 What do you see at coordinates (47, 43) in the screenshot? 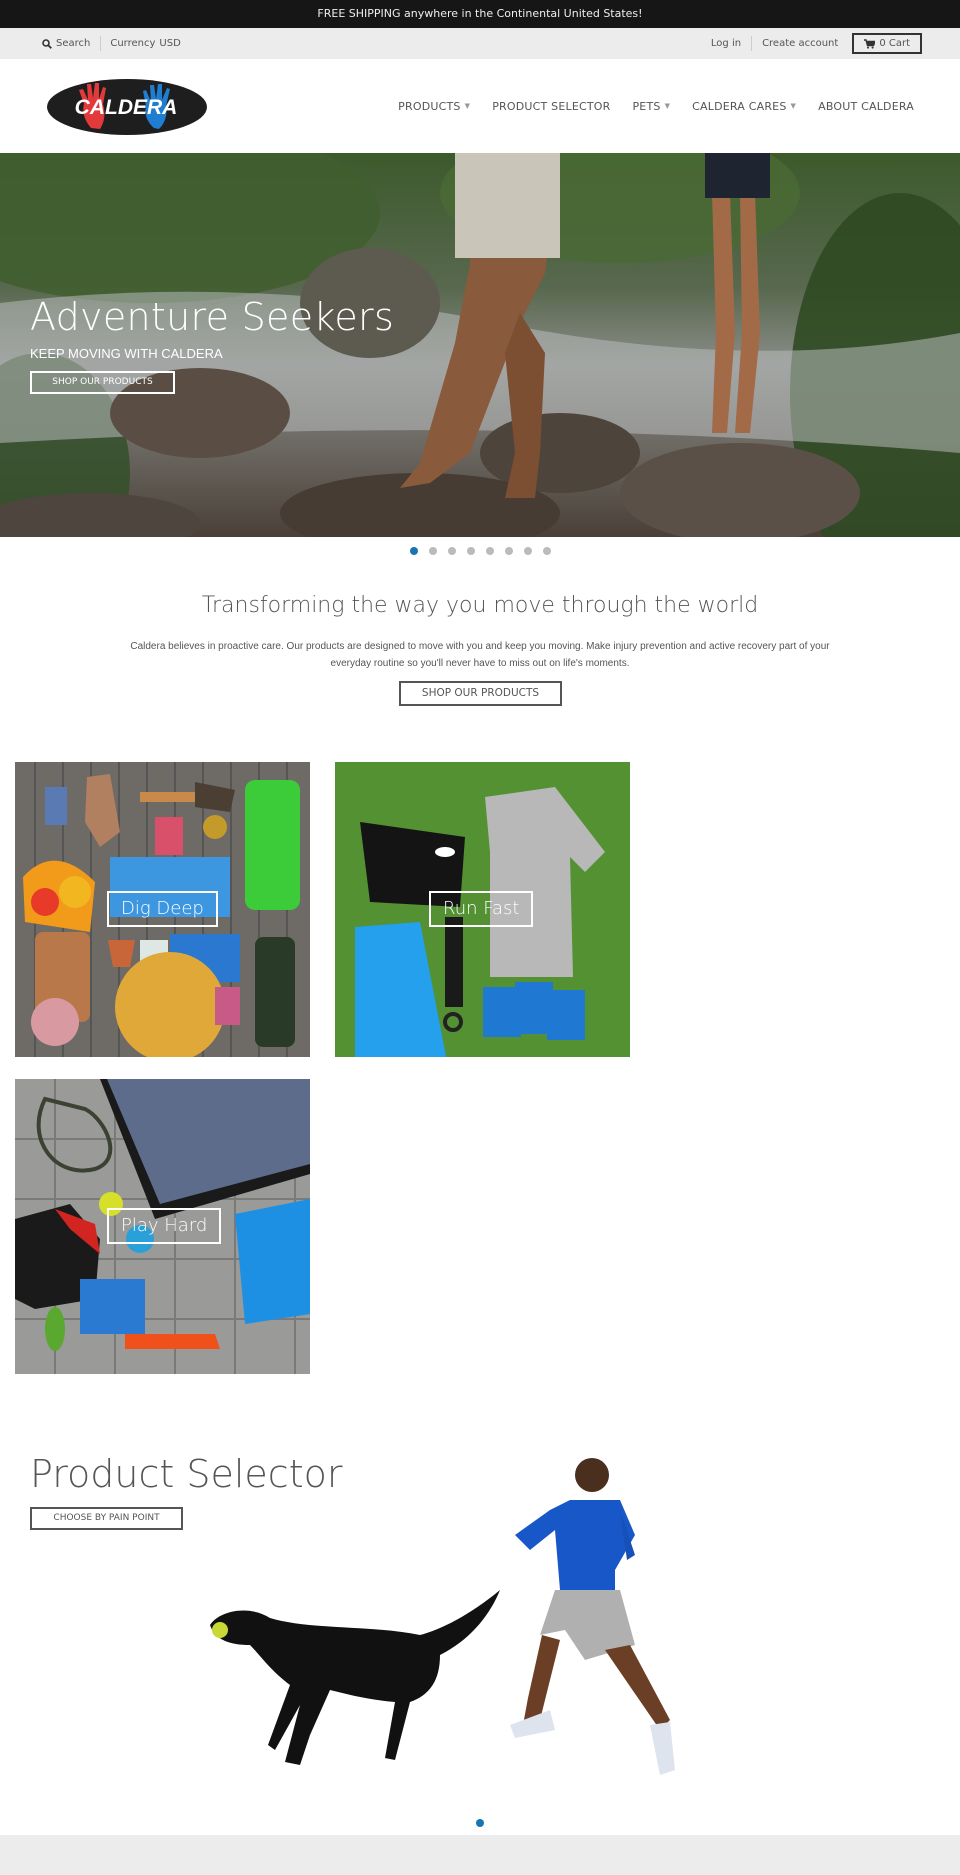
I see `search-icon` at bounding box center [47, 43].